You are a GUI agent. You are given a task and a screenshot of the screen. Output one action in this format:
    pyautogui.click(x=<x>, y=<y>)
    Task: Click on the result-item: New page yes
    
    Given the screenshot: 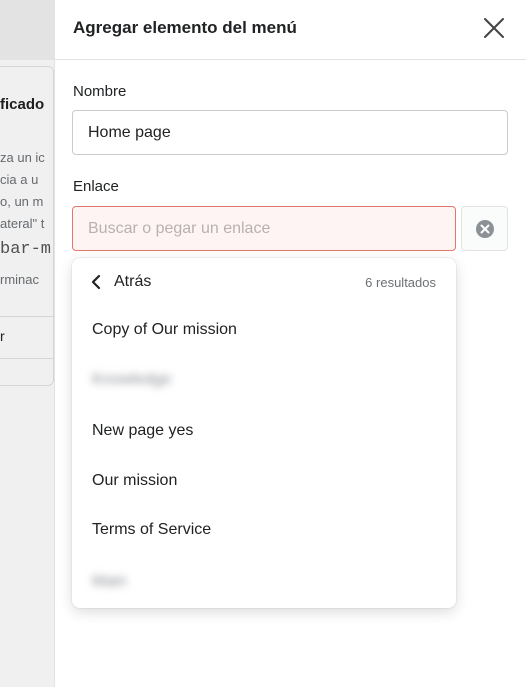 What is the action you would take?
    pyautogui.click(x=264, y=431)
    